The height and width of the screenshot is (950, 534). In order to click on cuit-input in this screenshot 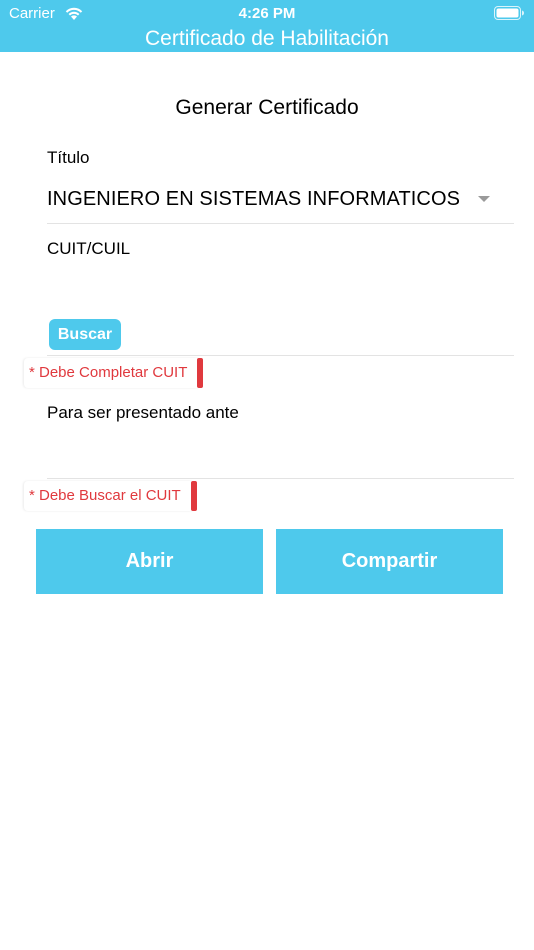, I will do `click(280, 286)`.